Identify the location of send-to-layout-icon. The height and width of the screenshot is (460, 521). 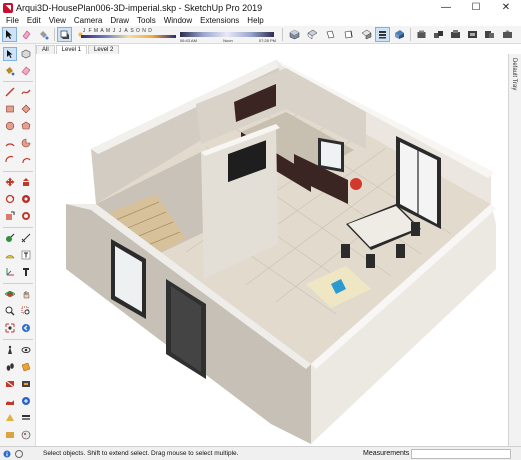
(489, 34).